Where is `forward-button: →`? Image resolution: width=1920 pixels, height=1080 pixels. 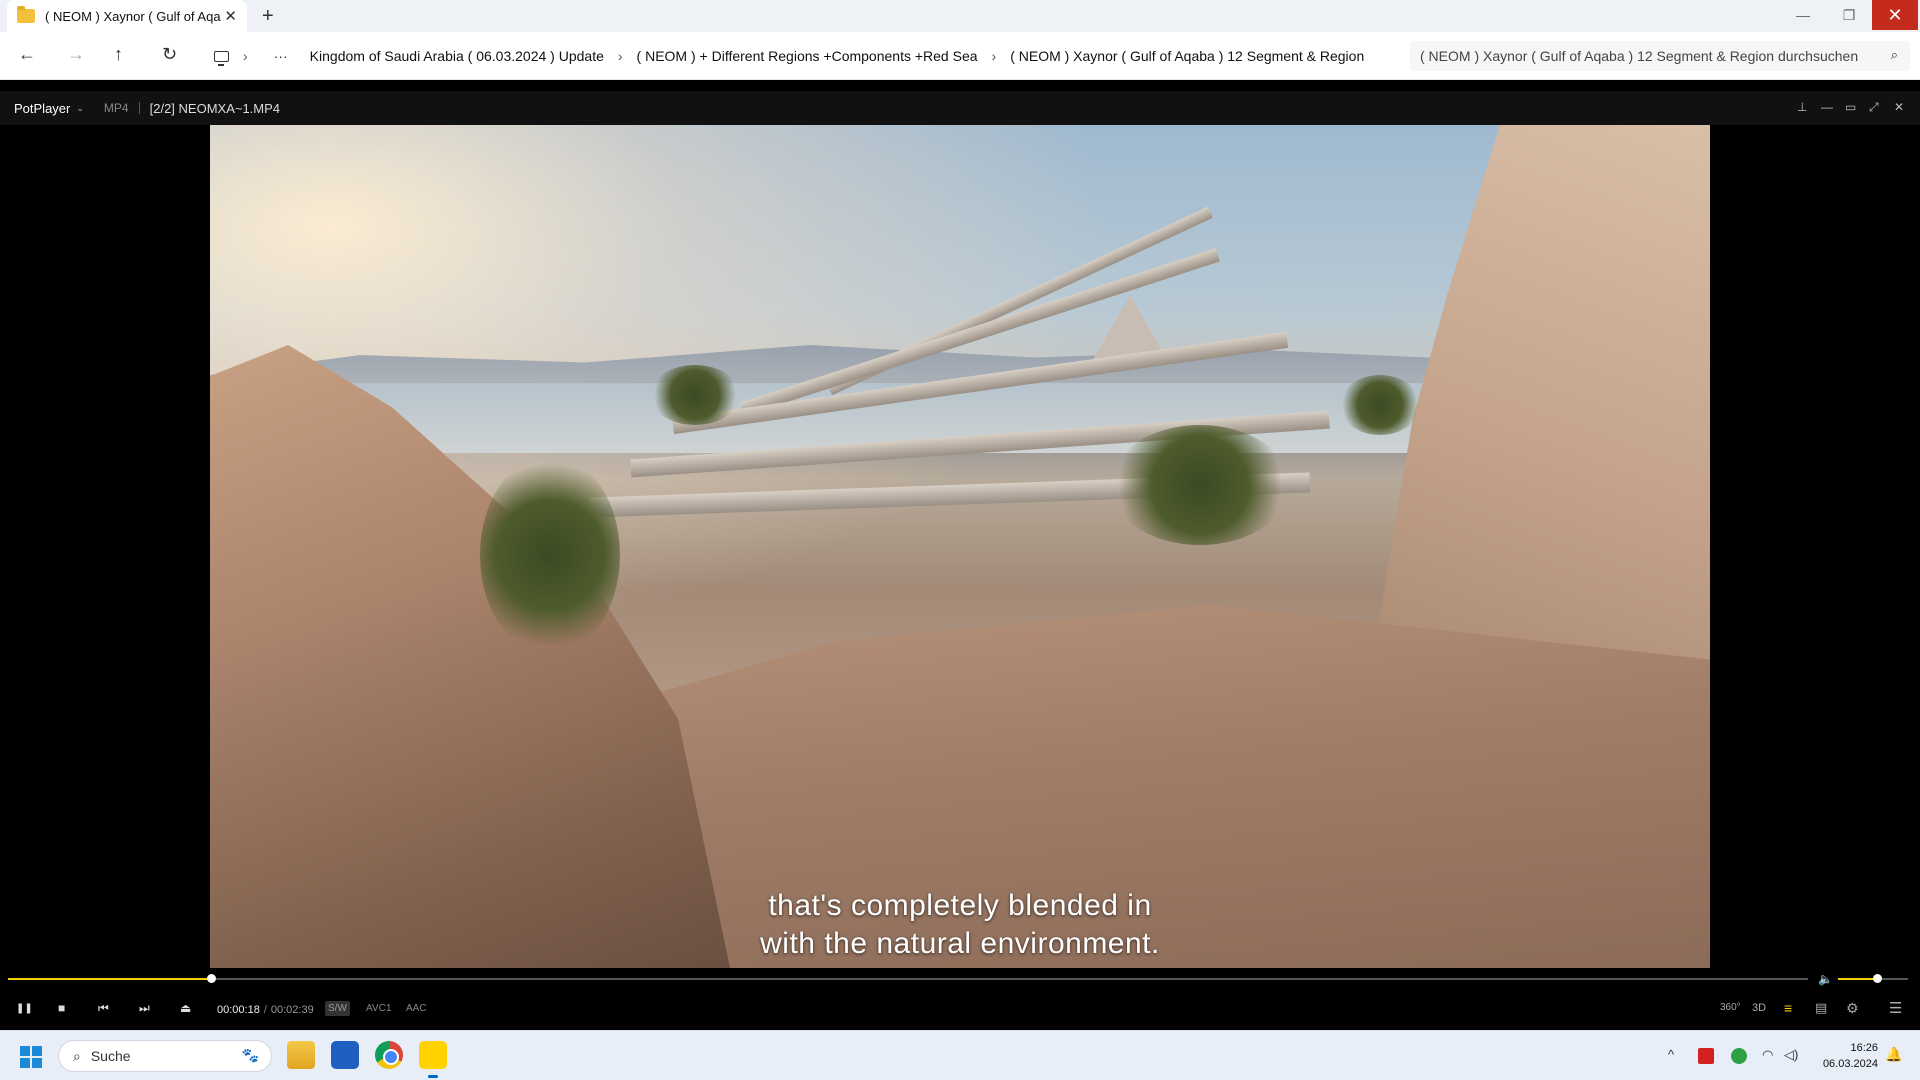 forward-button: → is located at coordinates (76, 54).